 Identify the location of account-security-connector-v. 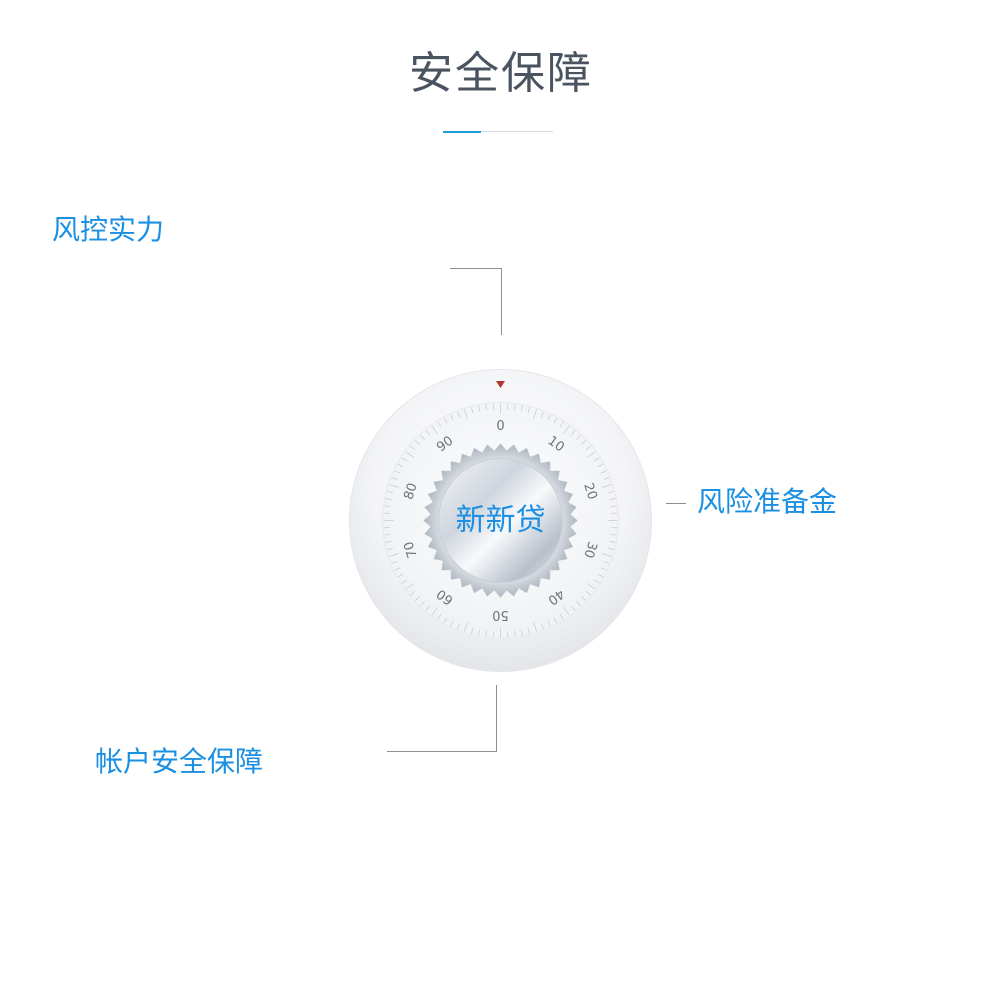
(496, 718).